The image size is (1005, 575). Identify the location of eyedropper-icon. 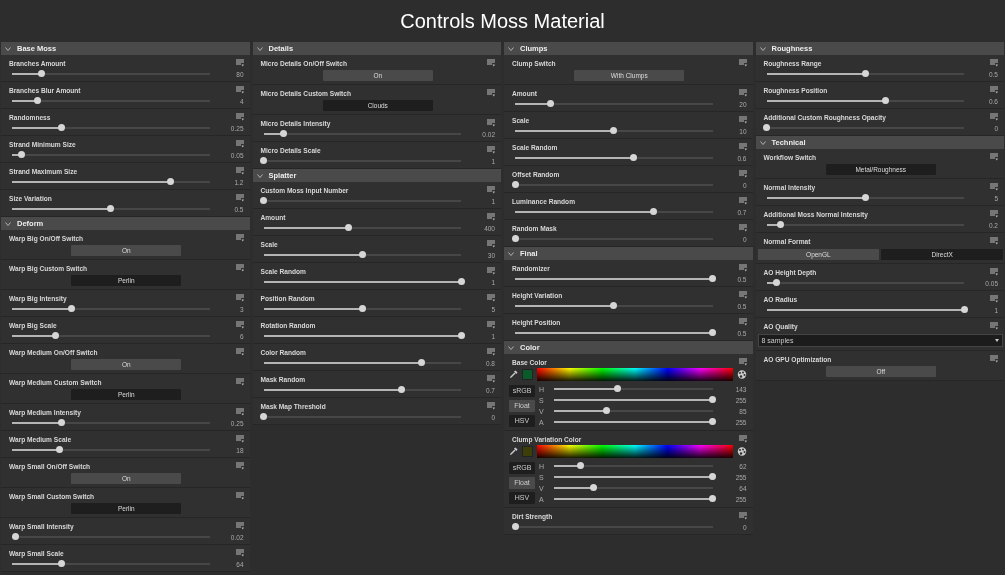
(513, 451).